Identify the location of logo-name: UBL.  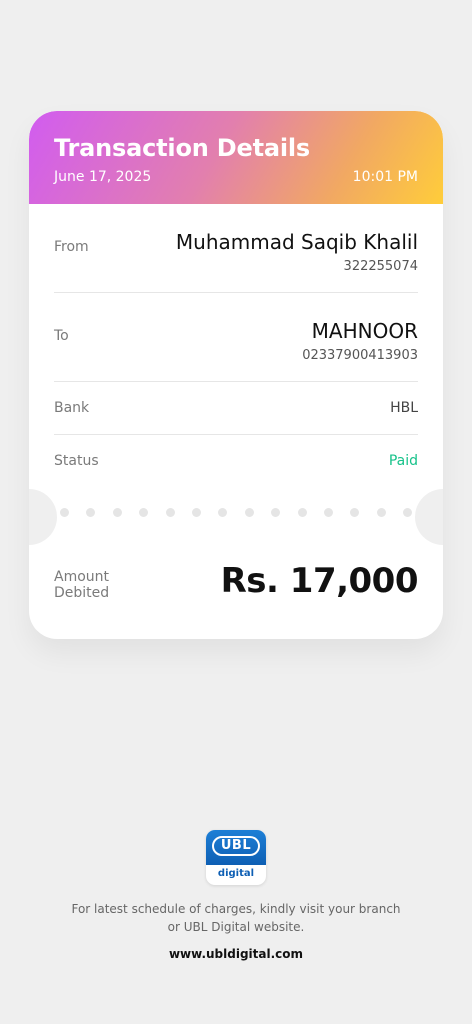
(236, 845).